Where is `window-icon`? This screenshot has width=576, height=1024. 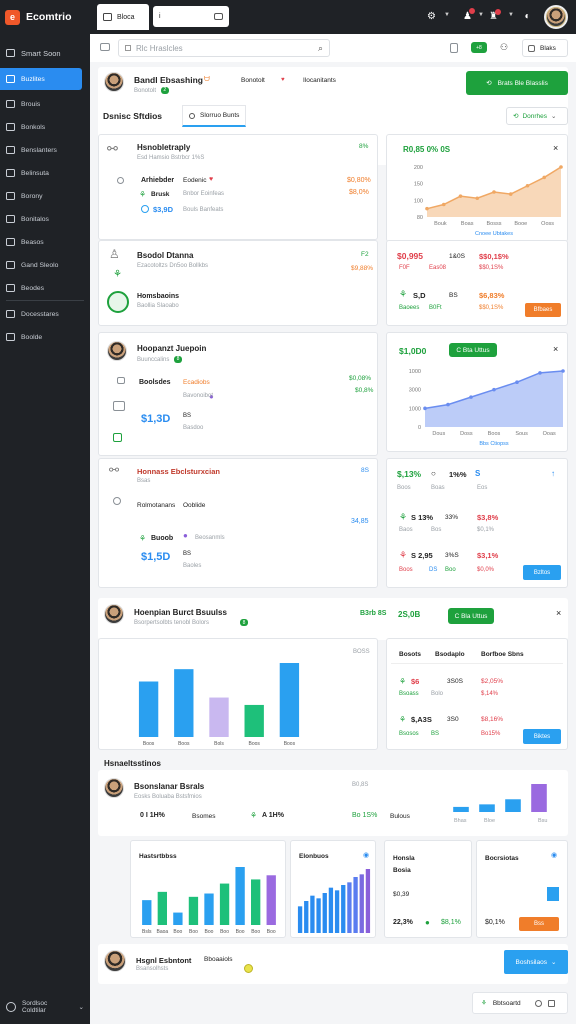
window-icon is located at coordinates (551, 1003).